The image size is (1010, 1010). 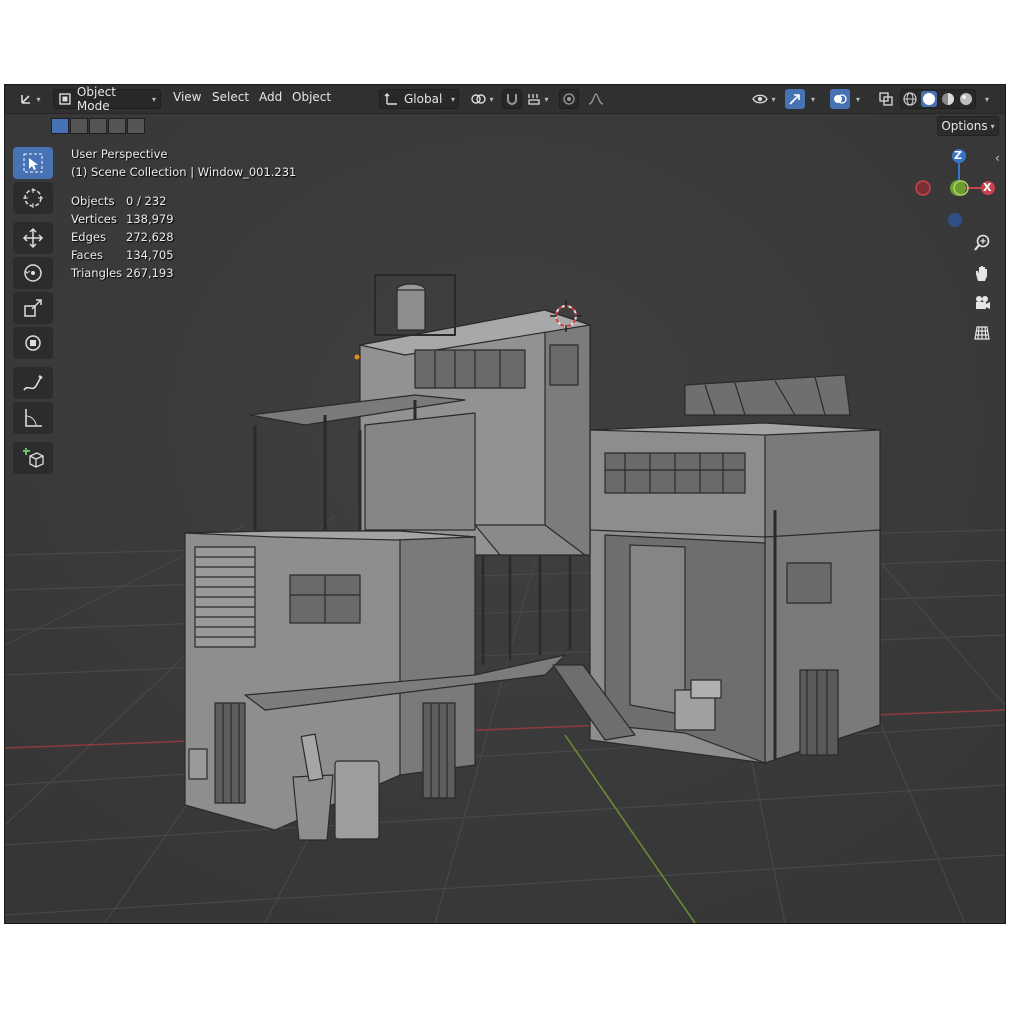 What do you see at coordinates (964, 126) in the screenshot?
I see `options-label: Options` at bounding box center [964, 126].